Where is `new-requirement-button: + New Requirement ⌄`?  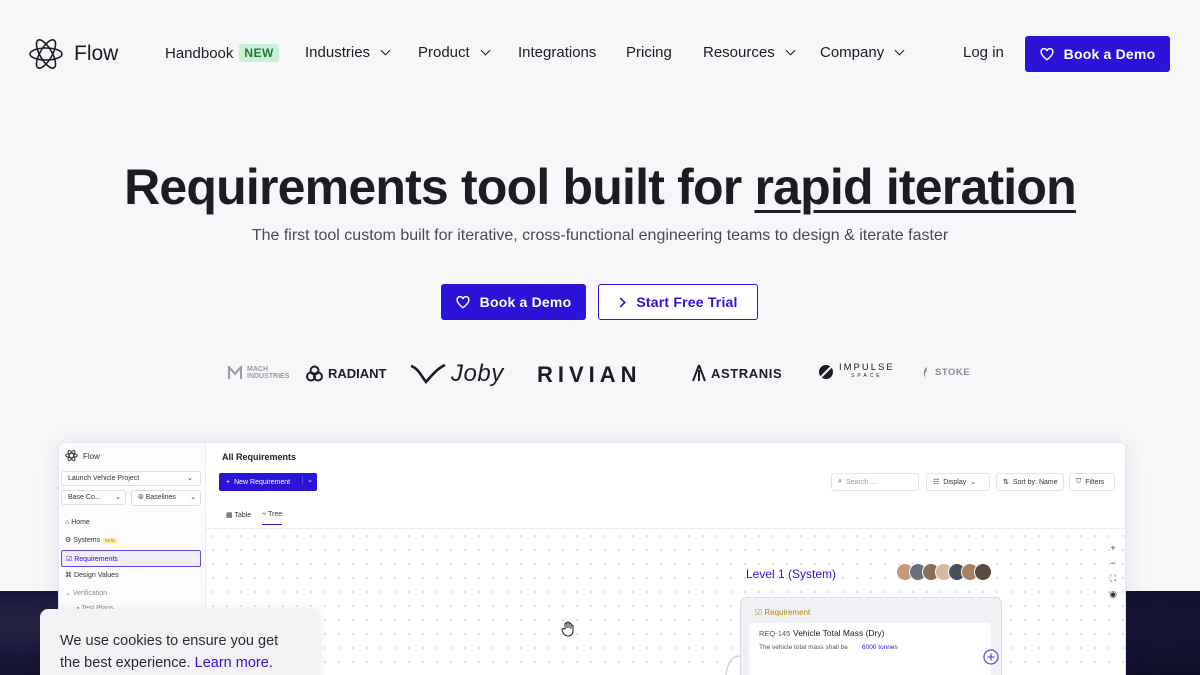 new-requirement-button: + New Requirement ⌄ is located at coordinates (268, 482).